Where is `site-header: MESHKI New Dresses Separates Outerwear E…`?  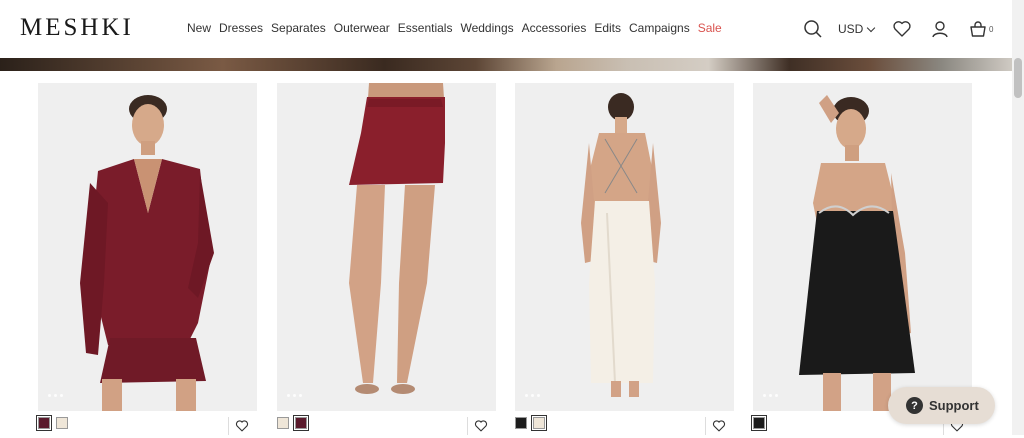
site-header: MESHKI New Dresses Separates Outerwear E… is located at coordinates (506, 29).